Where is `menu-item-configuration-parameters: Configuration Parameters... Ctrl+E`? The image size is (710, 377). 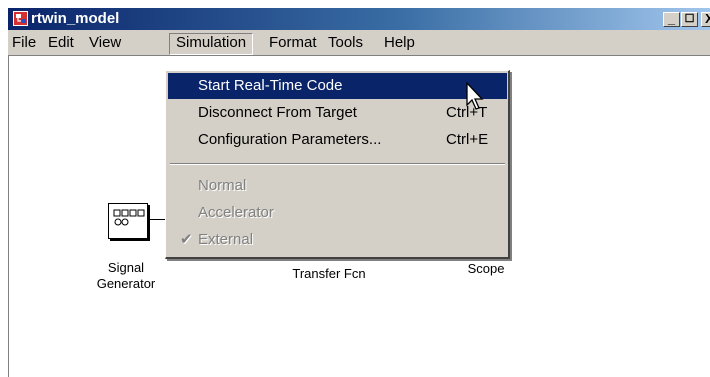
menu-item-configuration-parameters: Configuration Parameters... Ctrl+E is located at coordinates (337, 140).